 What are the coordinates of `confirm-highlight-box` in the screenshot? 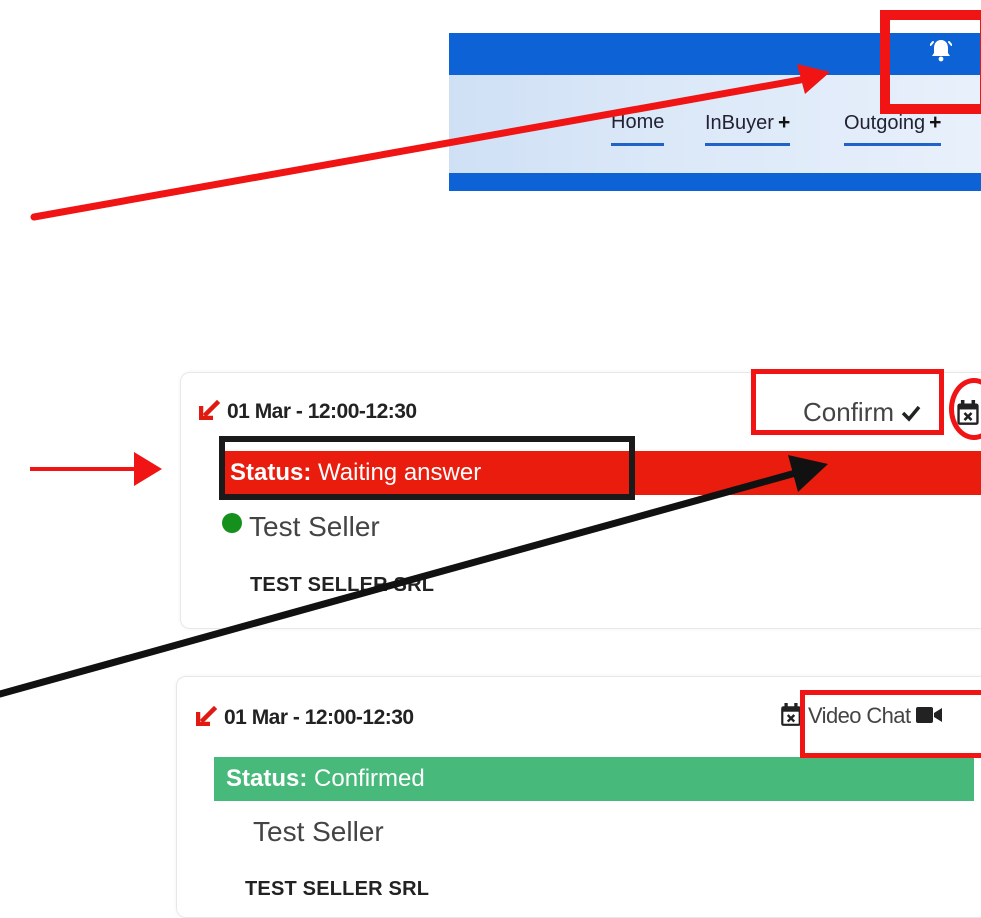 It's located at (847, 402).